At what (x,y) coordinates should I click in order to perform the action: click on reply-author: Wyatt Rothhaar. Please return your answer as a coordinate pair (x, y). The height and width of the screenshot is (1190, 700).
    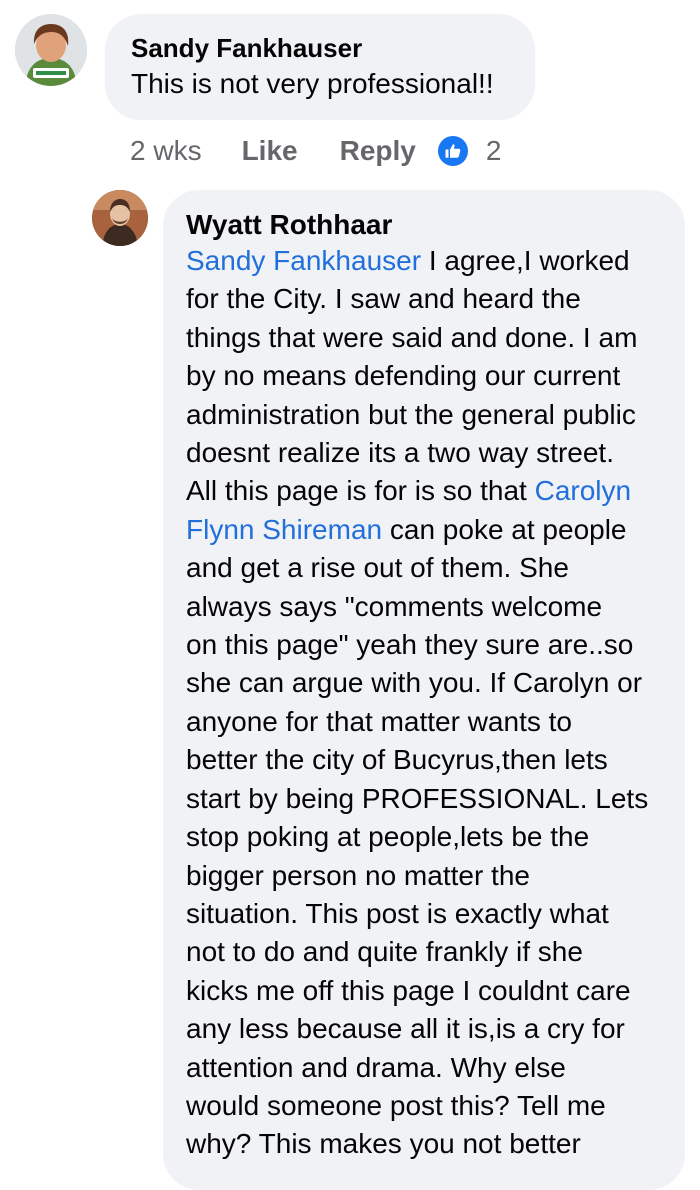
    Looking at the image, I should click on (425, 225).